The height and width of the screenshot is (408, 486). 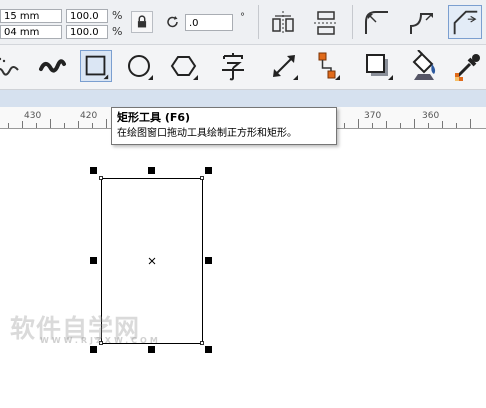 What do you see at coordinates (224, 126) in the screenshot?
I see `rectangle-tool-tooltip: 矩形工具 (F6) 在绘图窗口拖动工具绘制正方形和矩形。` at bounding box center [224, 126].